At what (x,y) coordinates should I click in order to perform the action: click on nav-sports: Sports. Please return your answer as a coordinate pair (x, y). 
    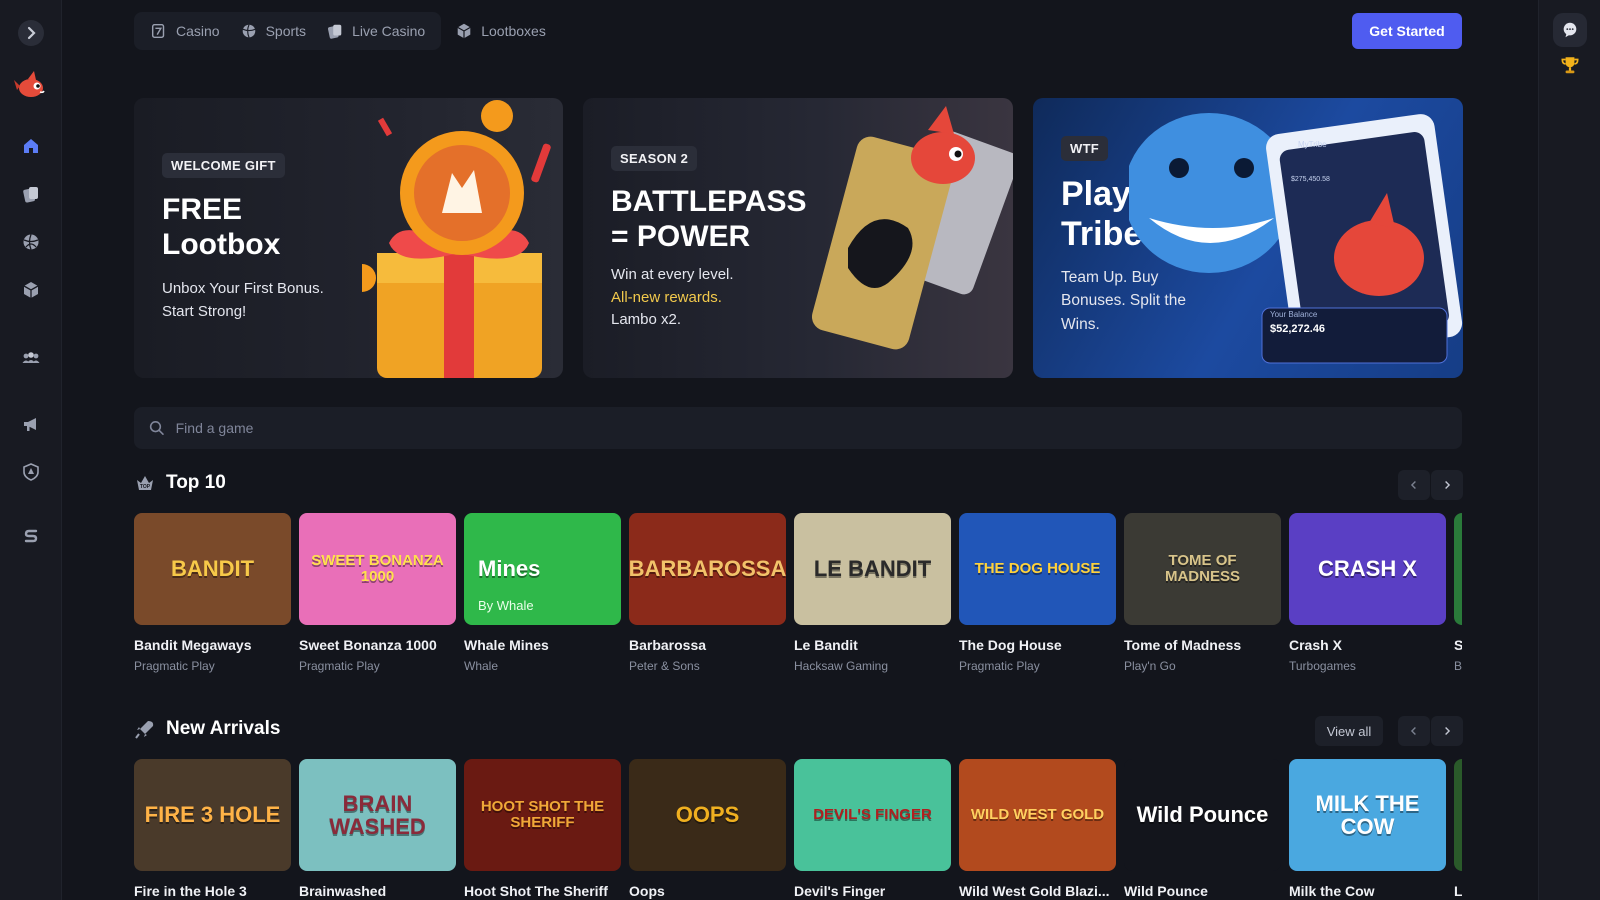
    Looking at the image, I should click on (273, 31).